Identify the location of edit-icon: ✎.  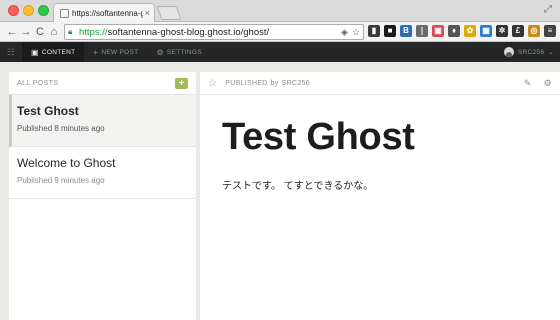
(528, 83).